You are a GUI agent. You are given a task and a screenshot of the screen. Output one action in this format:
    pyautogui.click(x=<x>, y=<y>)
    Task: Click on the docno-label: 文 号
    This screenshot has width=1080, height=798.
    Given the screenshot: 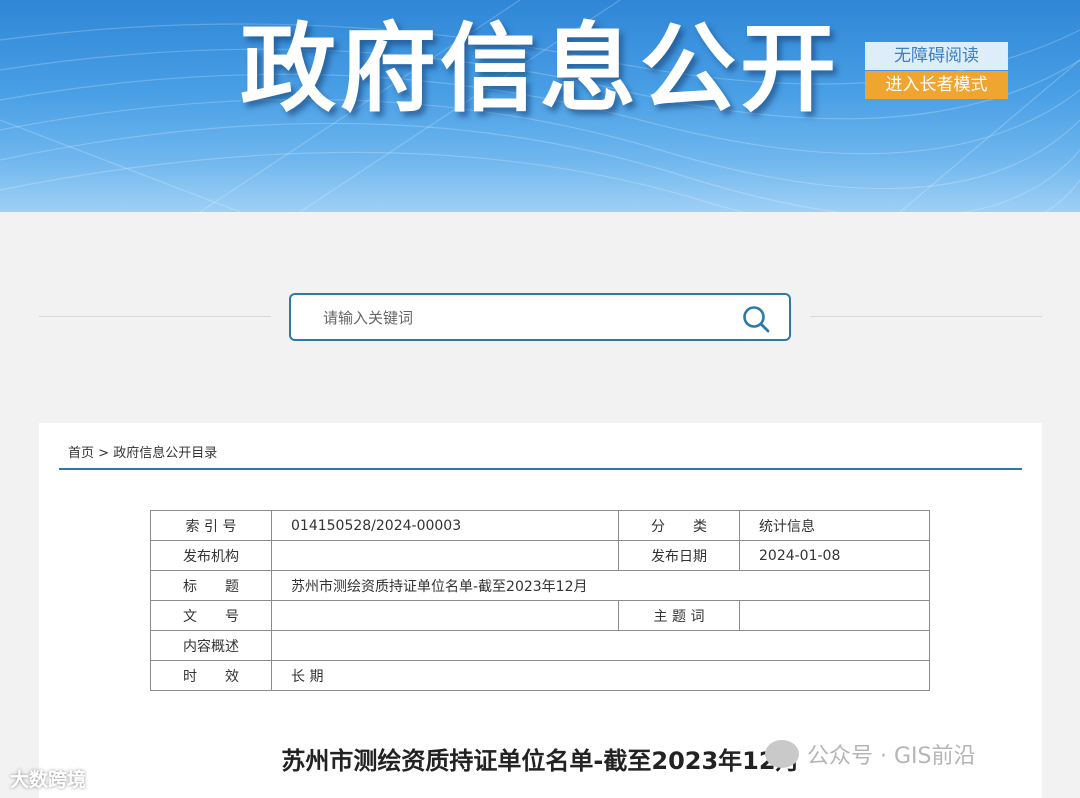 What is the action you would take?
    pyautogui.click(x=211, y=615)
    